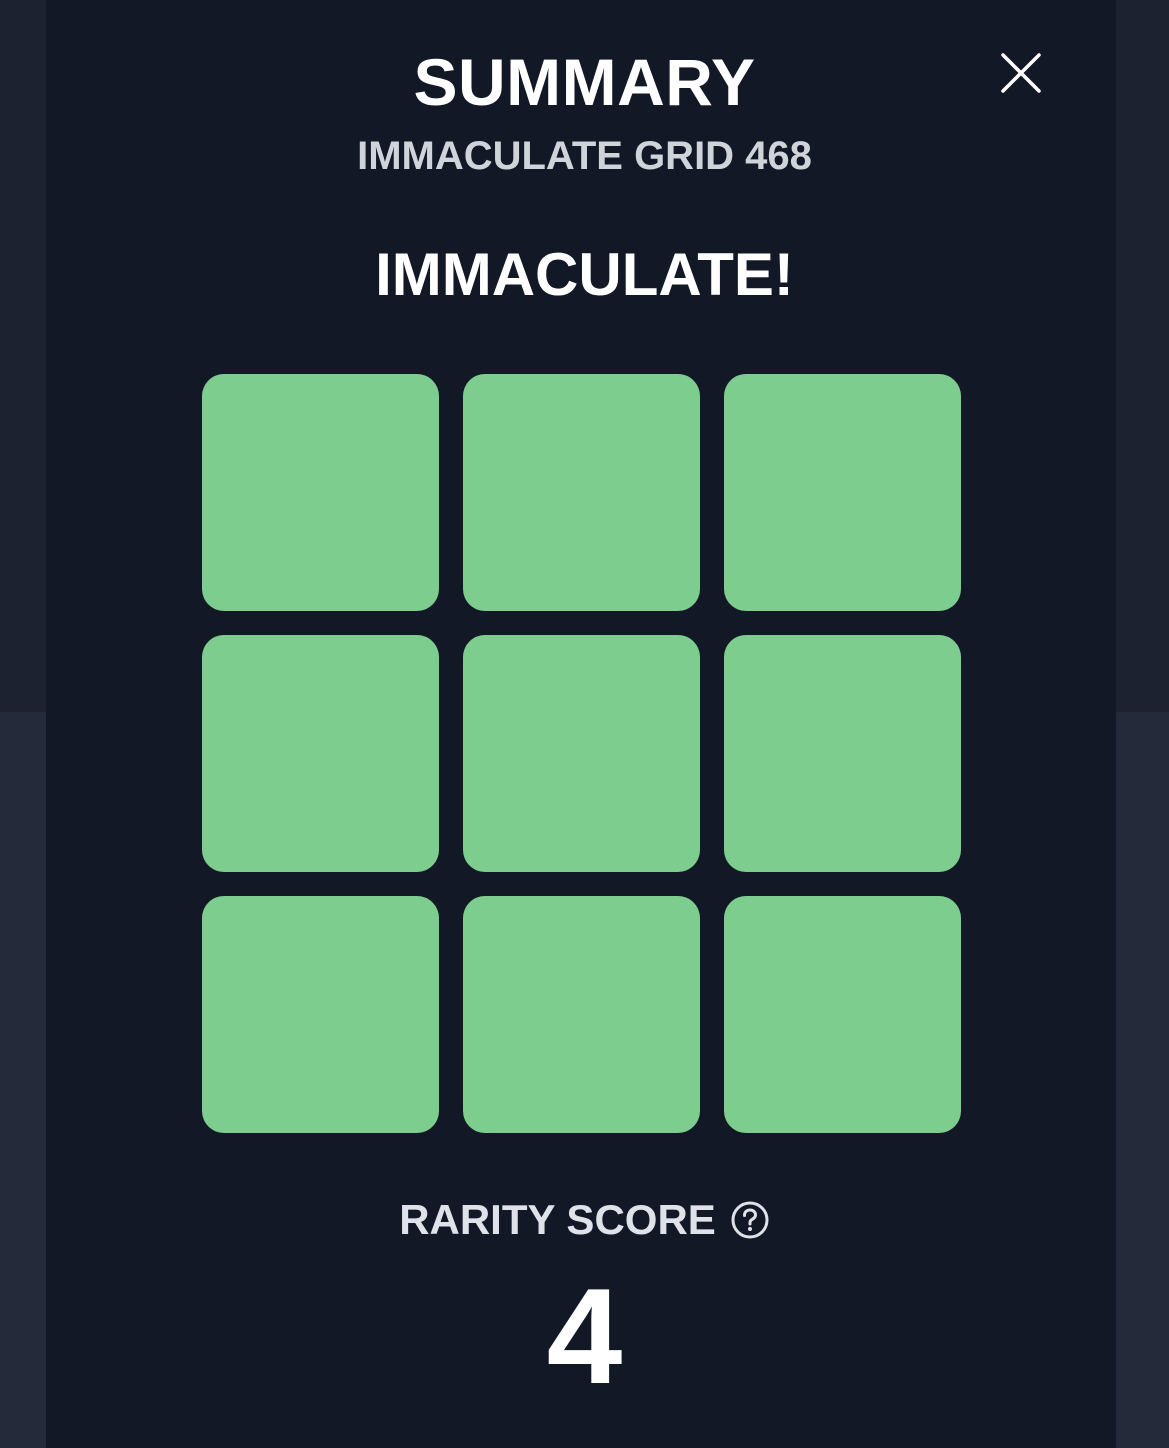  What do you see at coordinates (584, 82) in the screenshot?
I see `modal-title: SUMMARY` at bounding box center [584, 82].